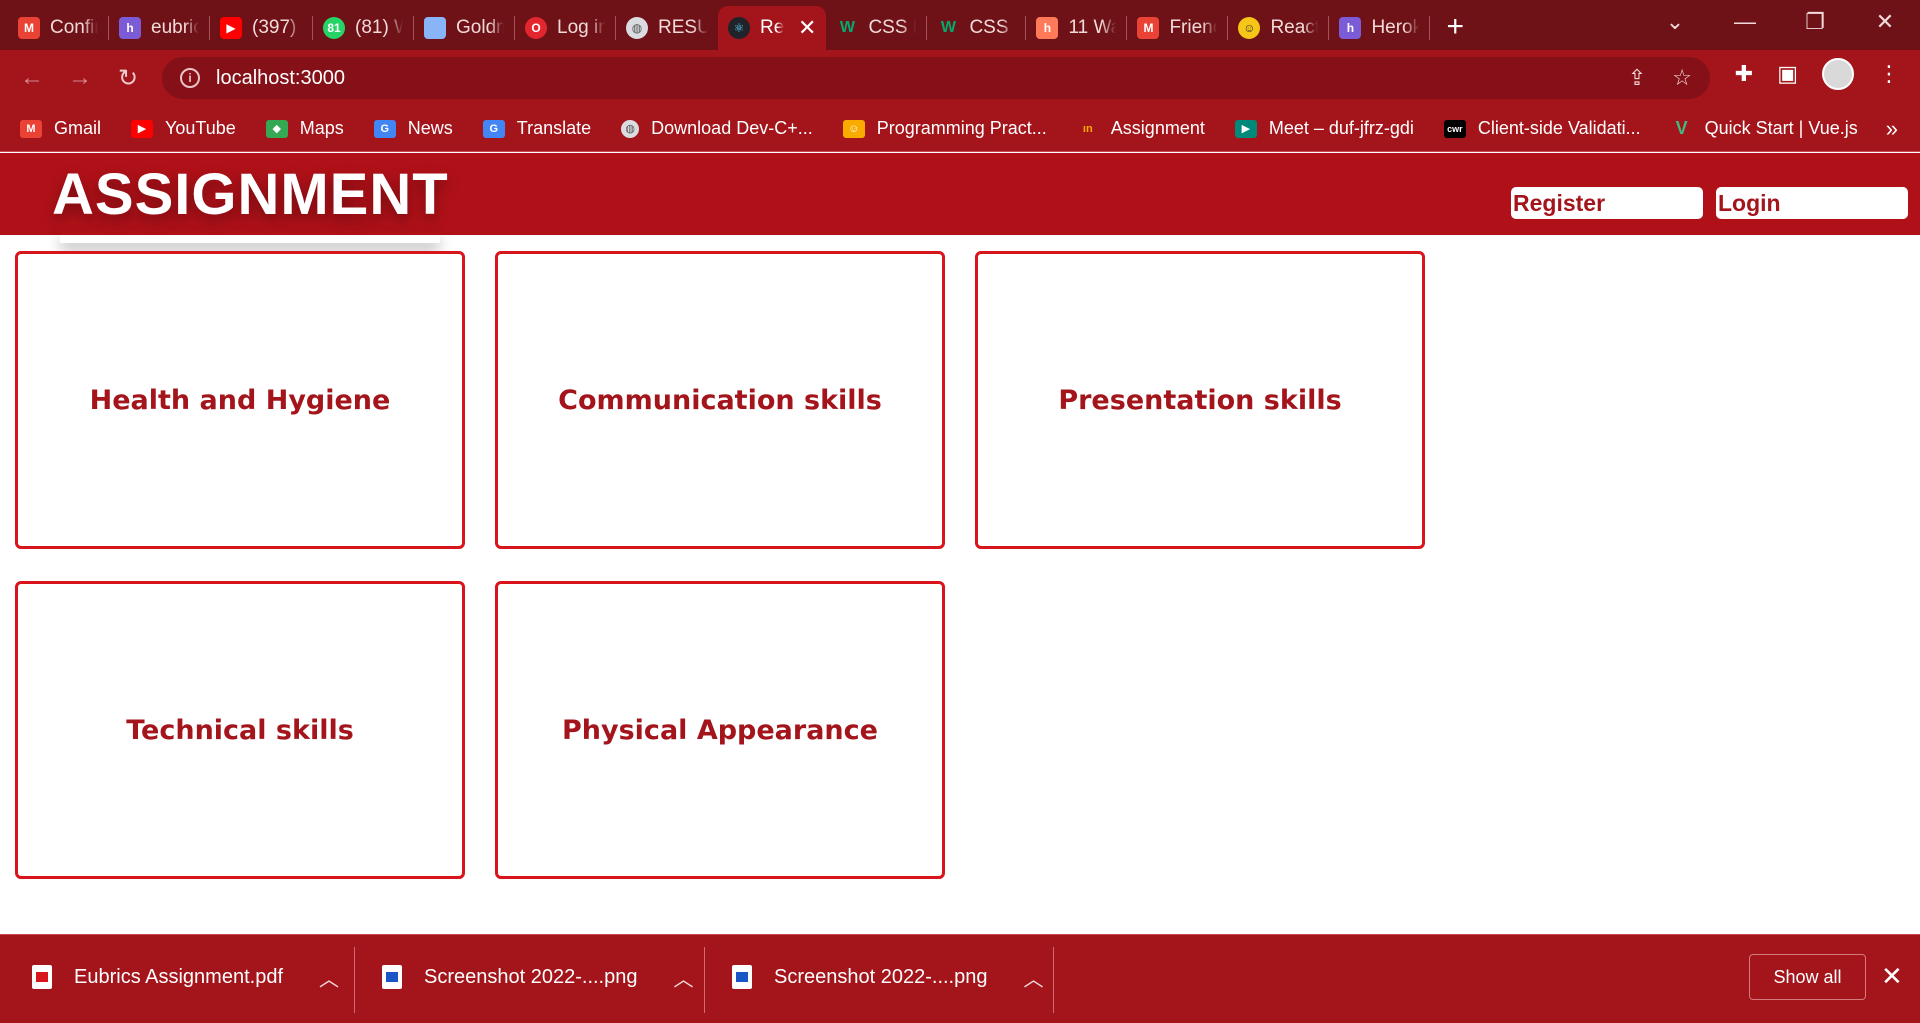 Image resolution: width=1920 pixels, height=1023 pixels. I want to click on site-logo: ASSIGNMENT, so click(250, 194).